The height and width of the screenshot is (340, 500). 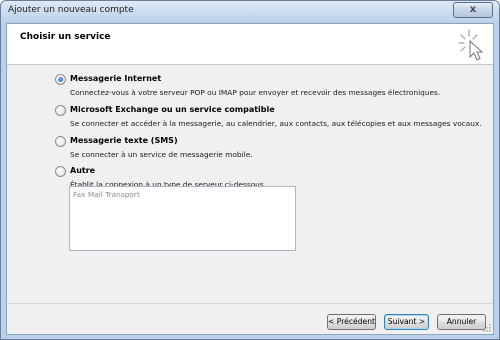 I want to click on title-bar: Ajouter un nouveau compte x, so click(x=250, y=12).